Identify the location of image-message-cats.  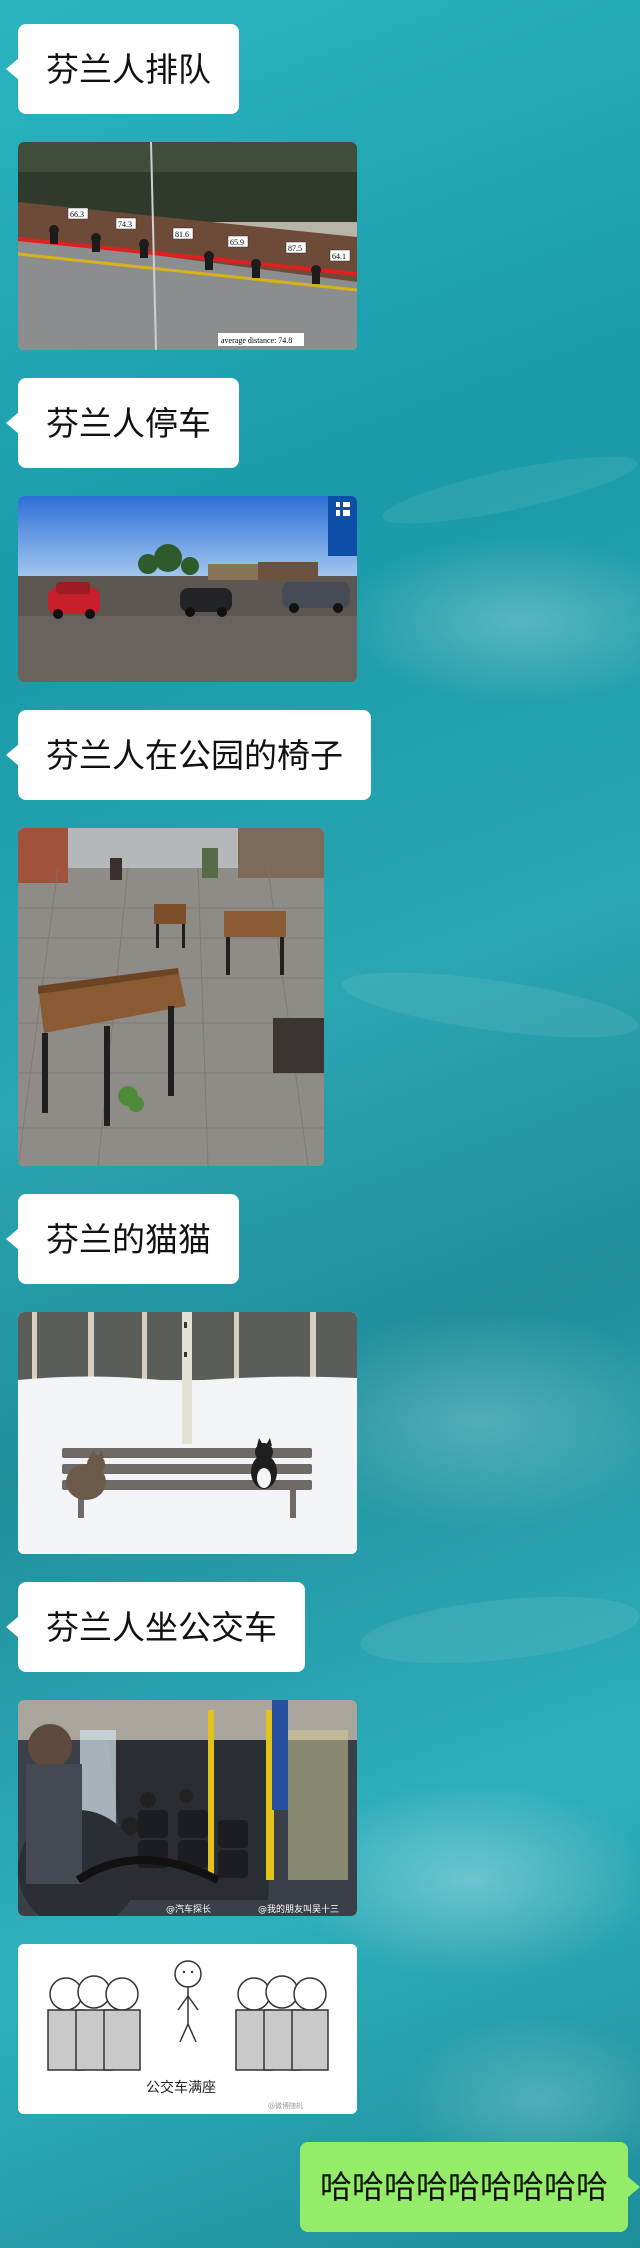
(187, 1433).